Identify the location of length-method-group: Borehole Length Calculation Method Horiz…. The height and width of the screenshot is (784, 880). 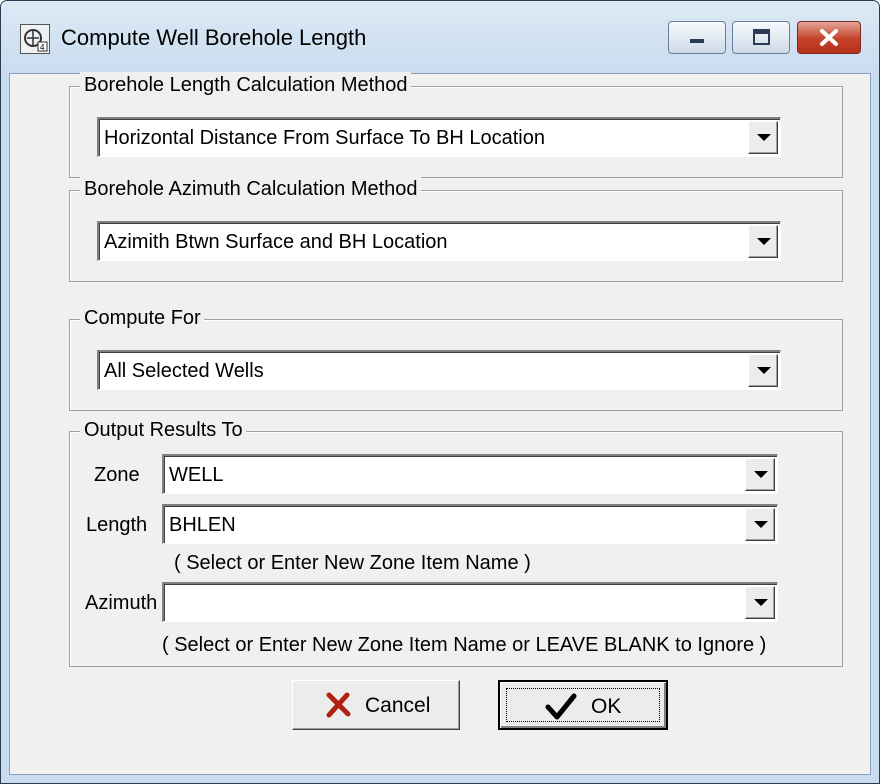
(456, 125).